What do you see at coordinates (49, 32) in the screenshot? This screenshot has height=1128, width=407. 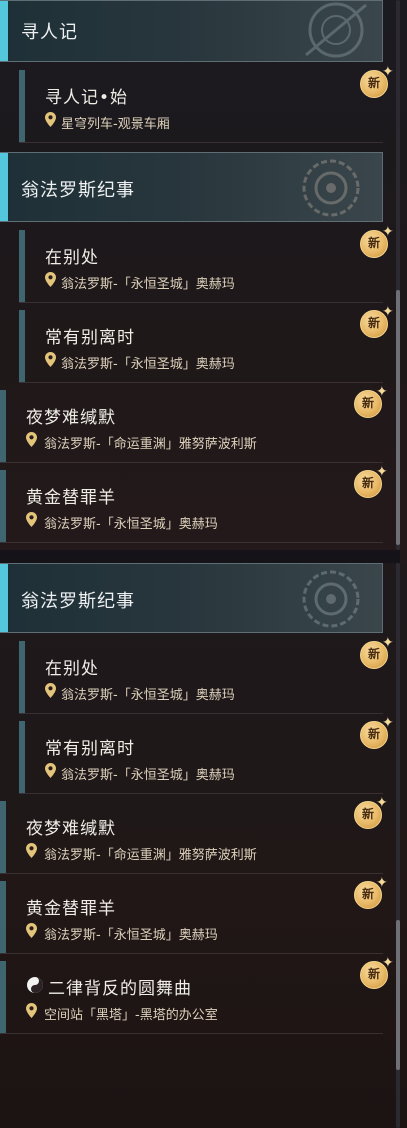 I see `category-title: 寻人记` at bounding box center [49, 32].